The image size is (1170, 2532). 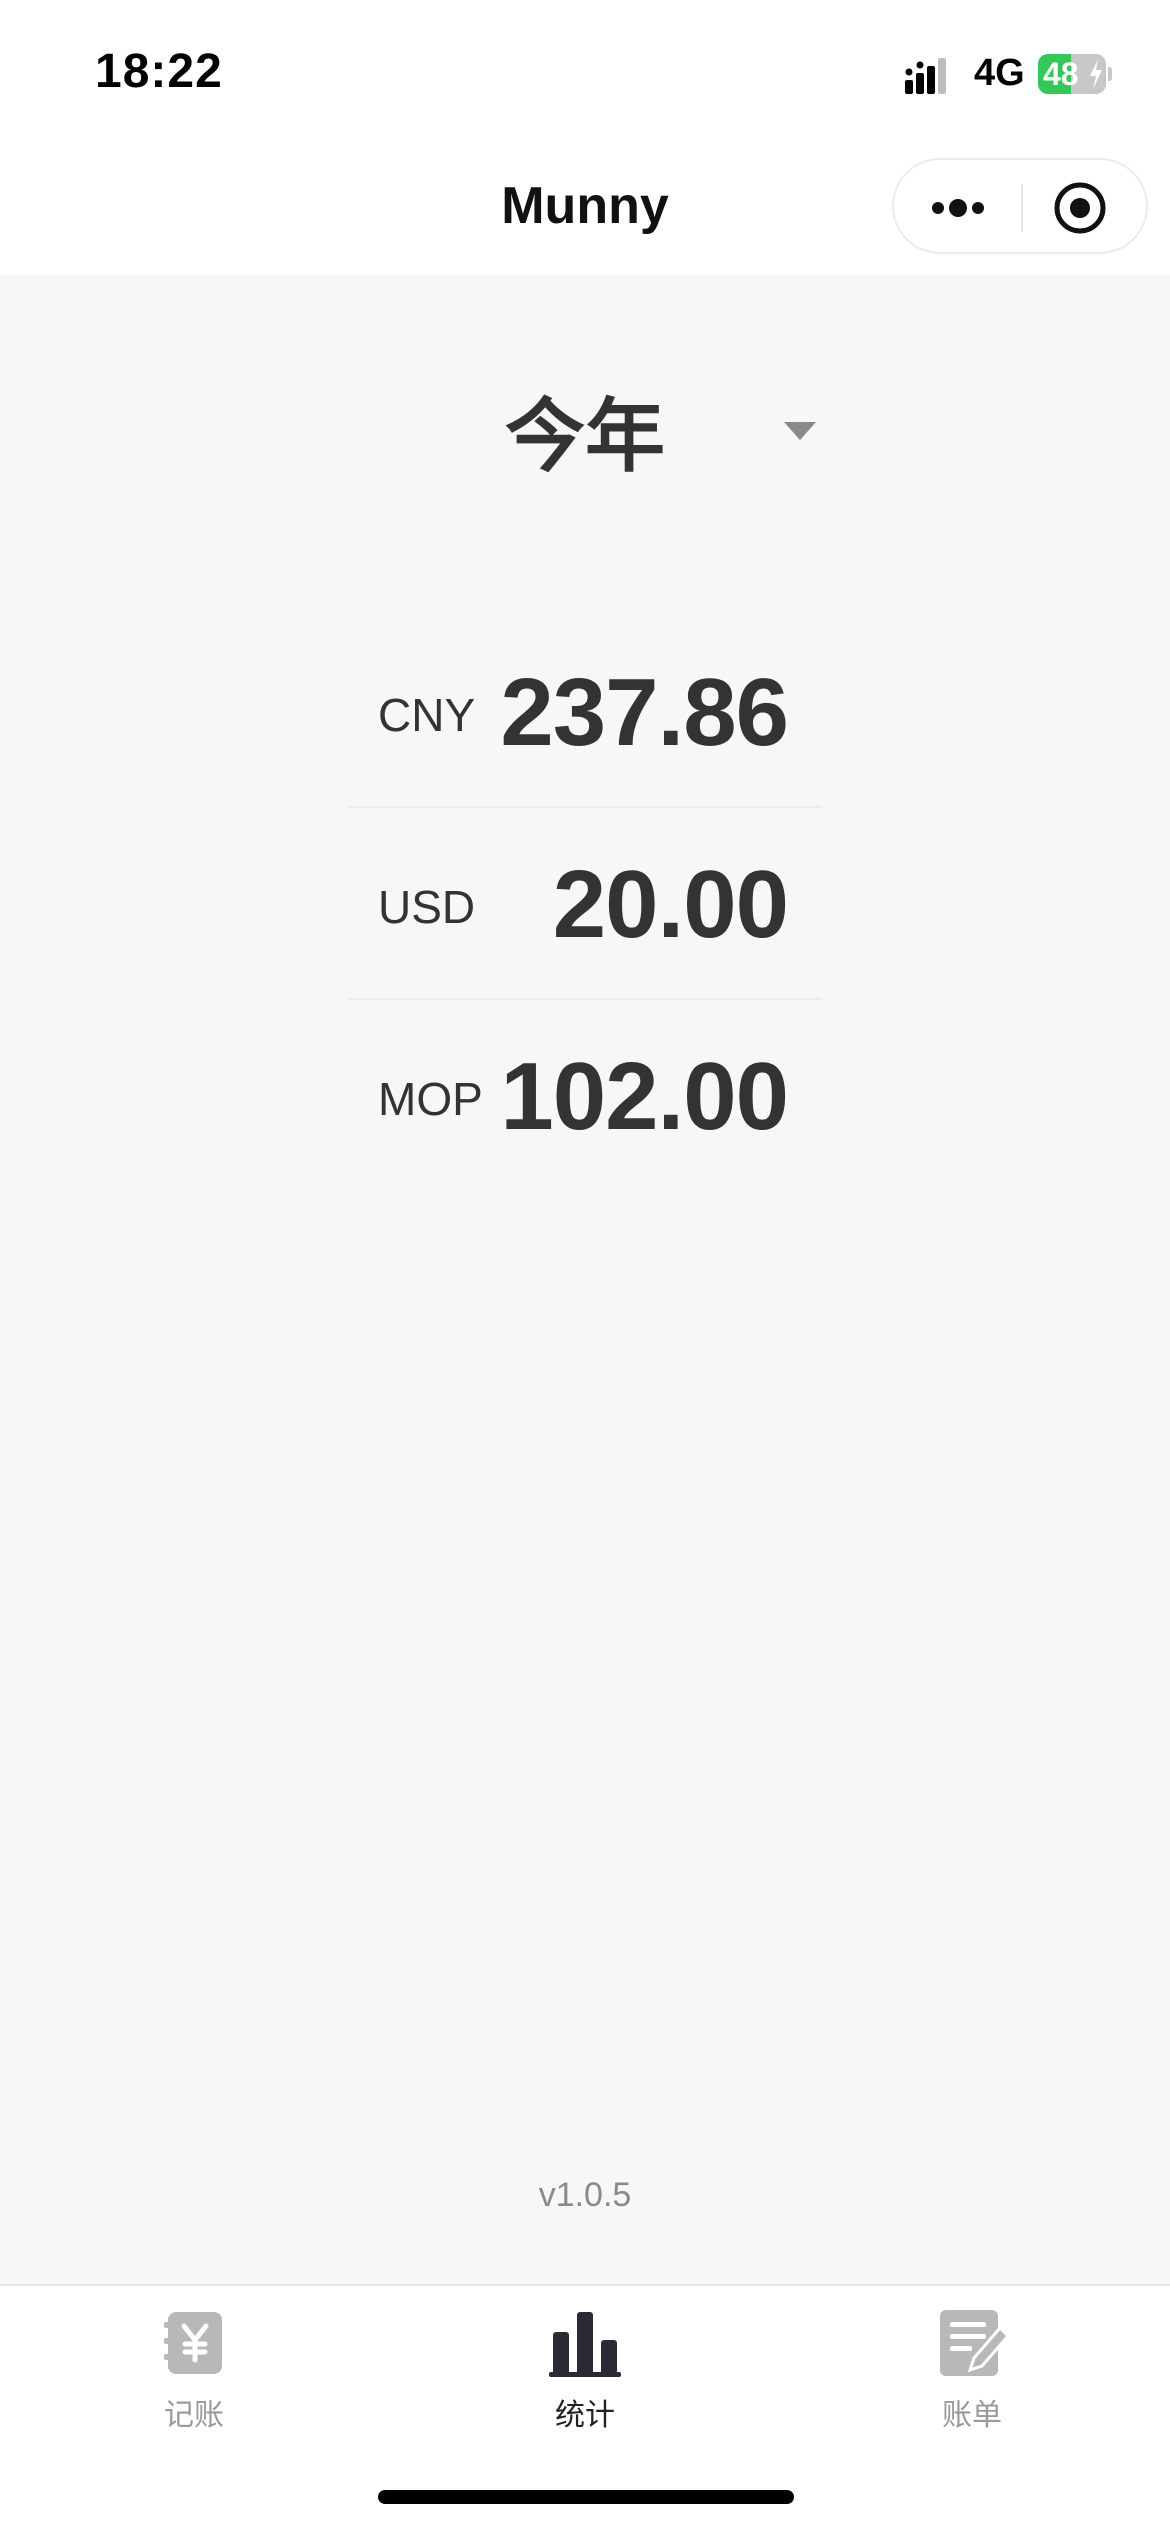 I want to click on home-indicator, so click(x=586, y=2497).